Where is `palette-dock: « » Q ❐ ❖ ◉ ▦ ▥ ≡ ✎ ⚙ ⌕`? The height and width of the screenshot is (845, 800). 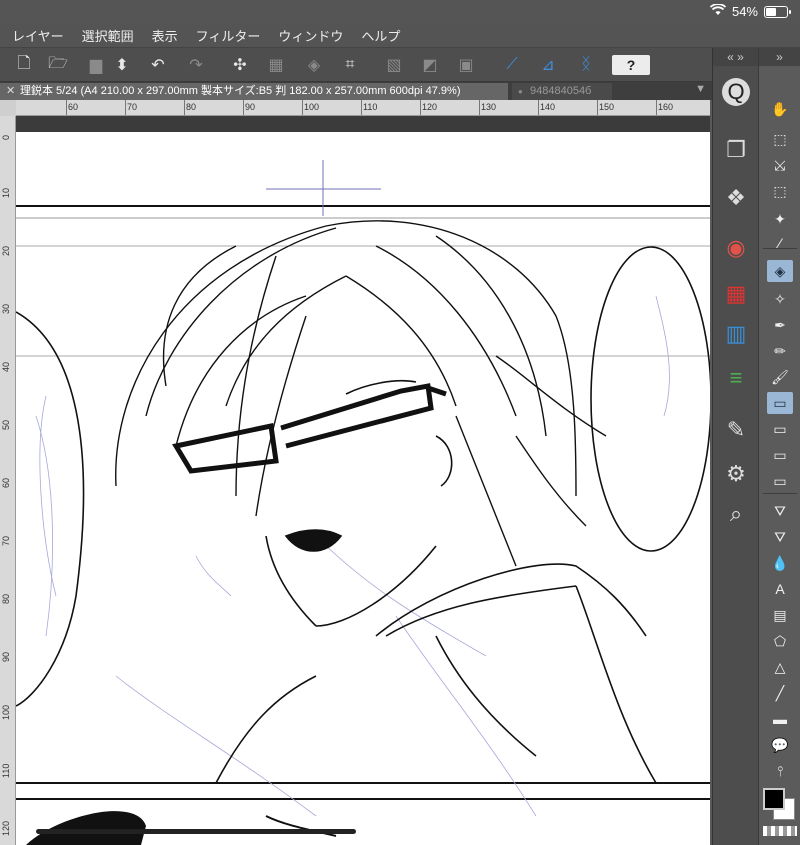 palette-dock: « » Q ❐ ❖ ◉ ▦ ▥ ≡ ✎ ⚙ ⌕ is located at coordinates (735, 446).